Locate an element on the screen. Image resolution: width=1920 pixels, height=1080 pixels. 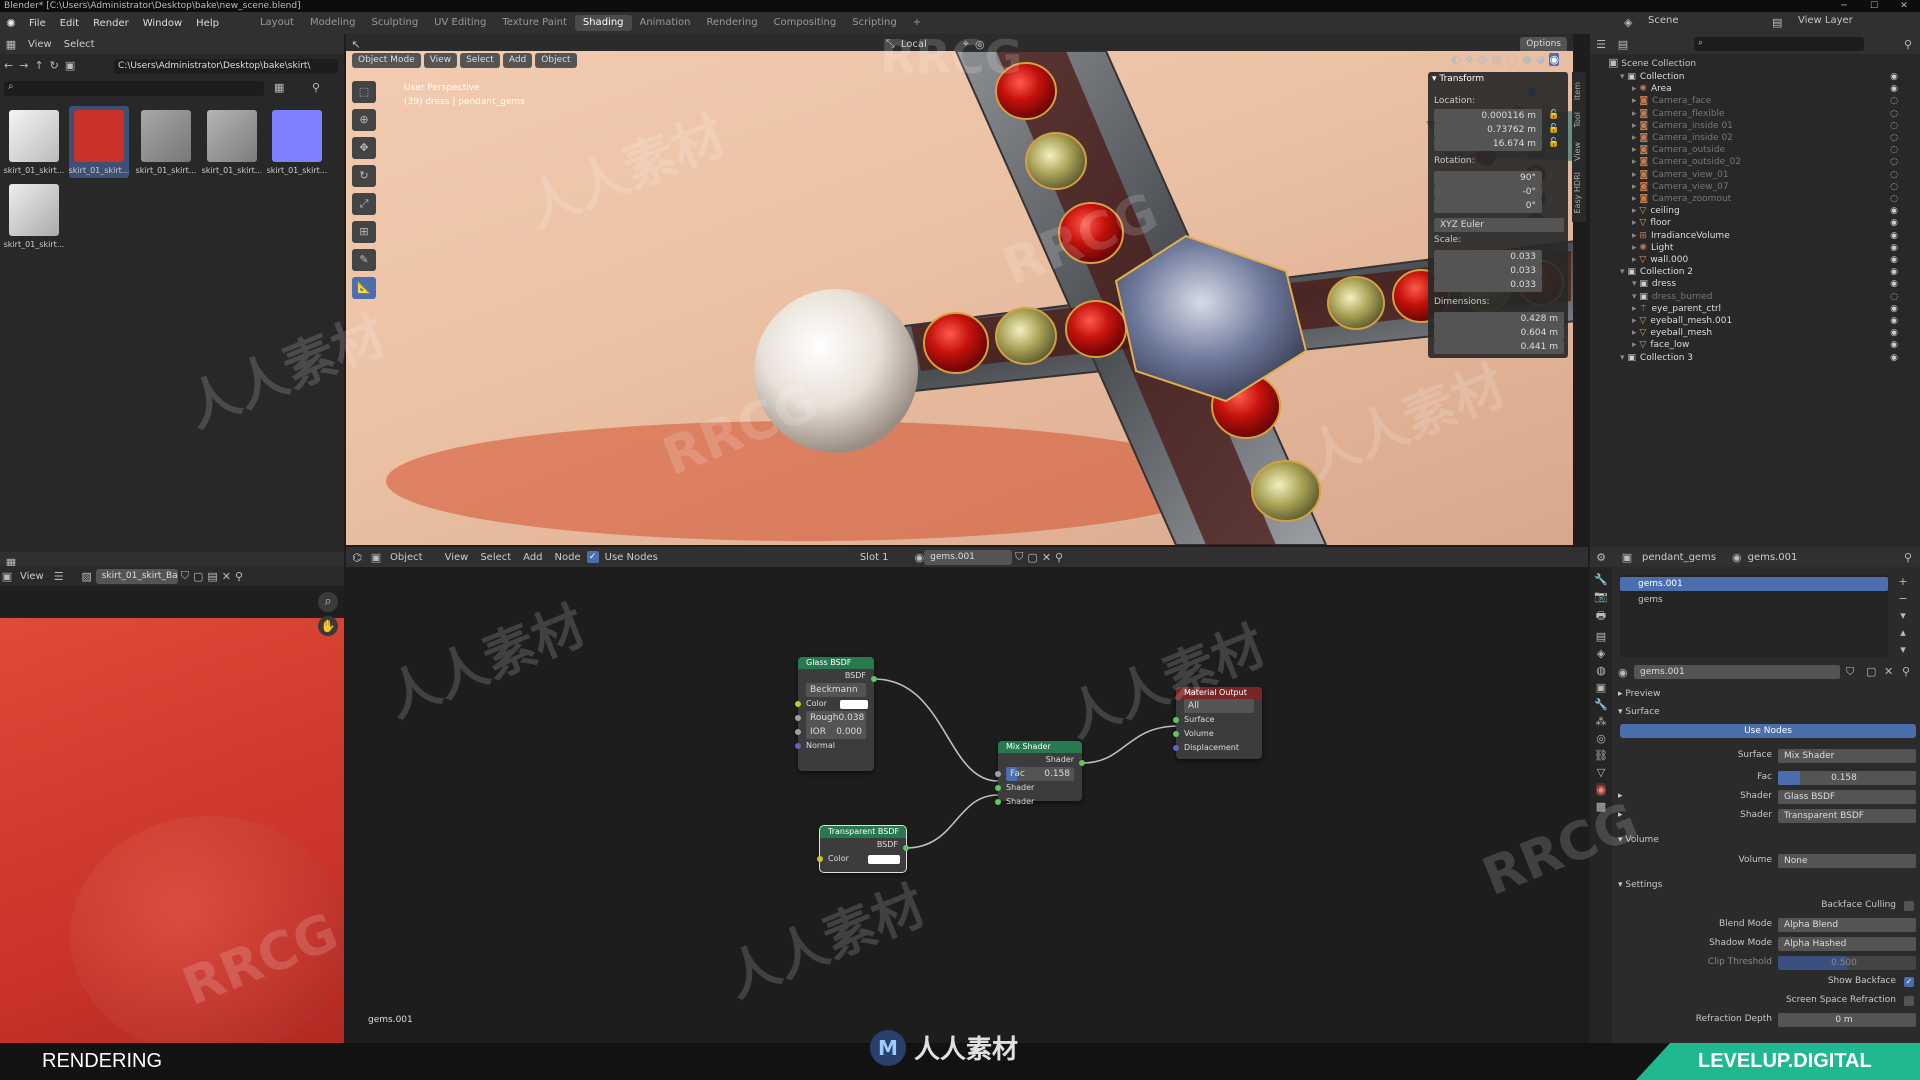
tab-shading: Shading is located at coordinates (603, 23).